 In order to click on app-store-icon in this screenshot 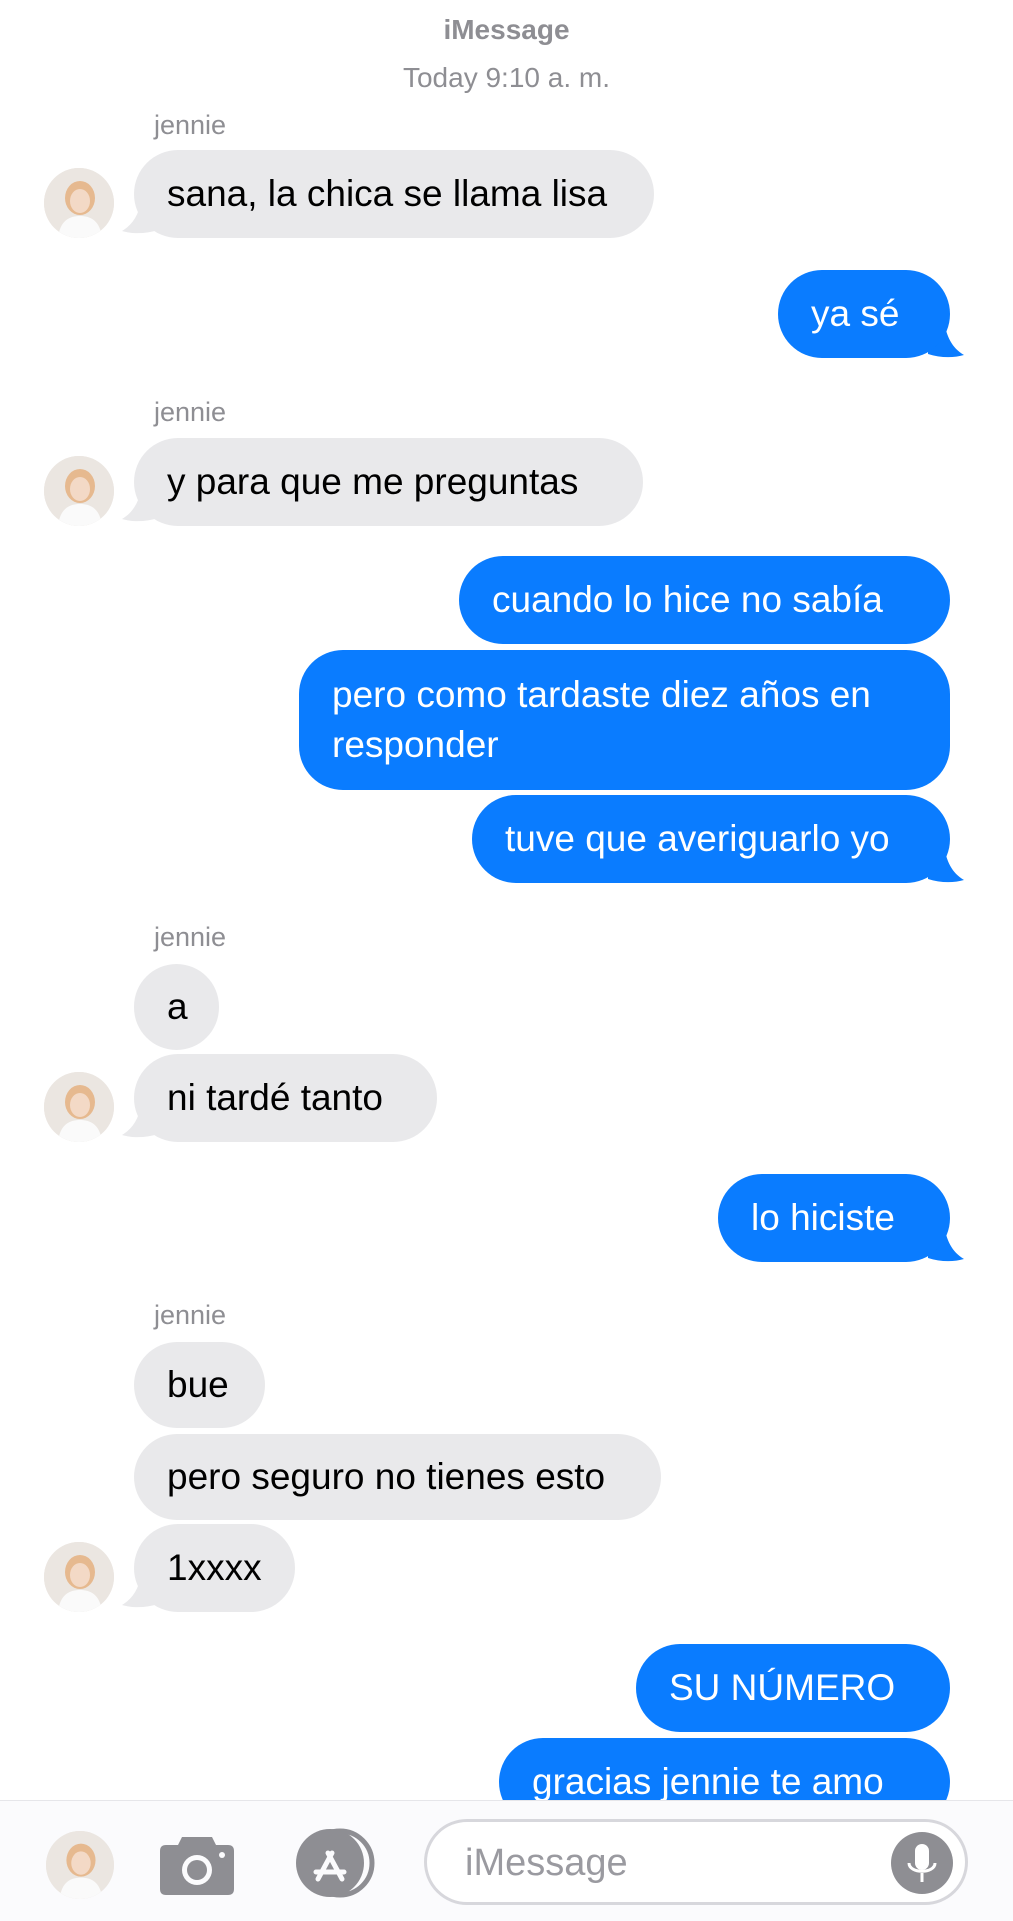, I will do `click(336, 1863)`.